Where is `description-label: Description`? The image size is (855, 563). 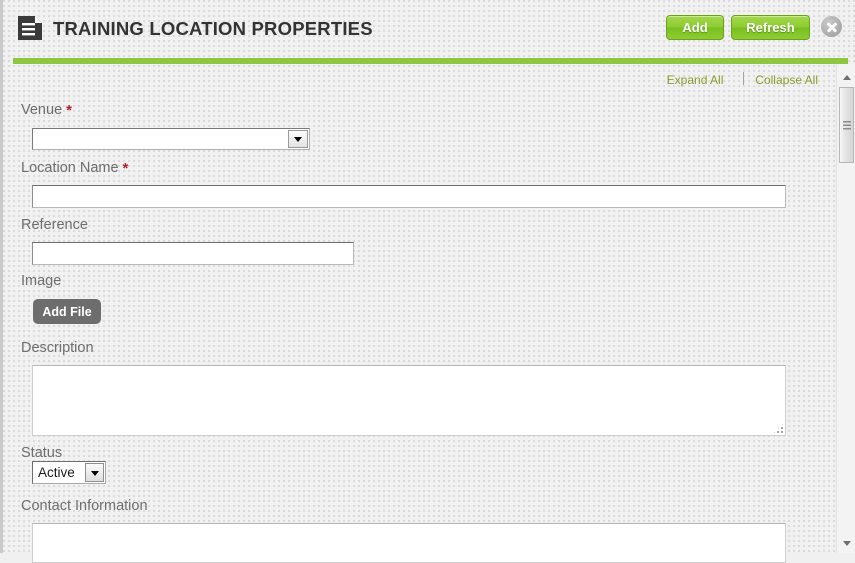 description-label: Description is located at coordinates (57, 348).